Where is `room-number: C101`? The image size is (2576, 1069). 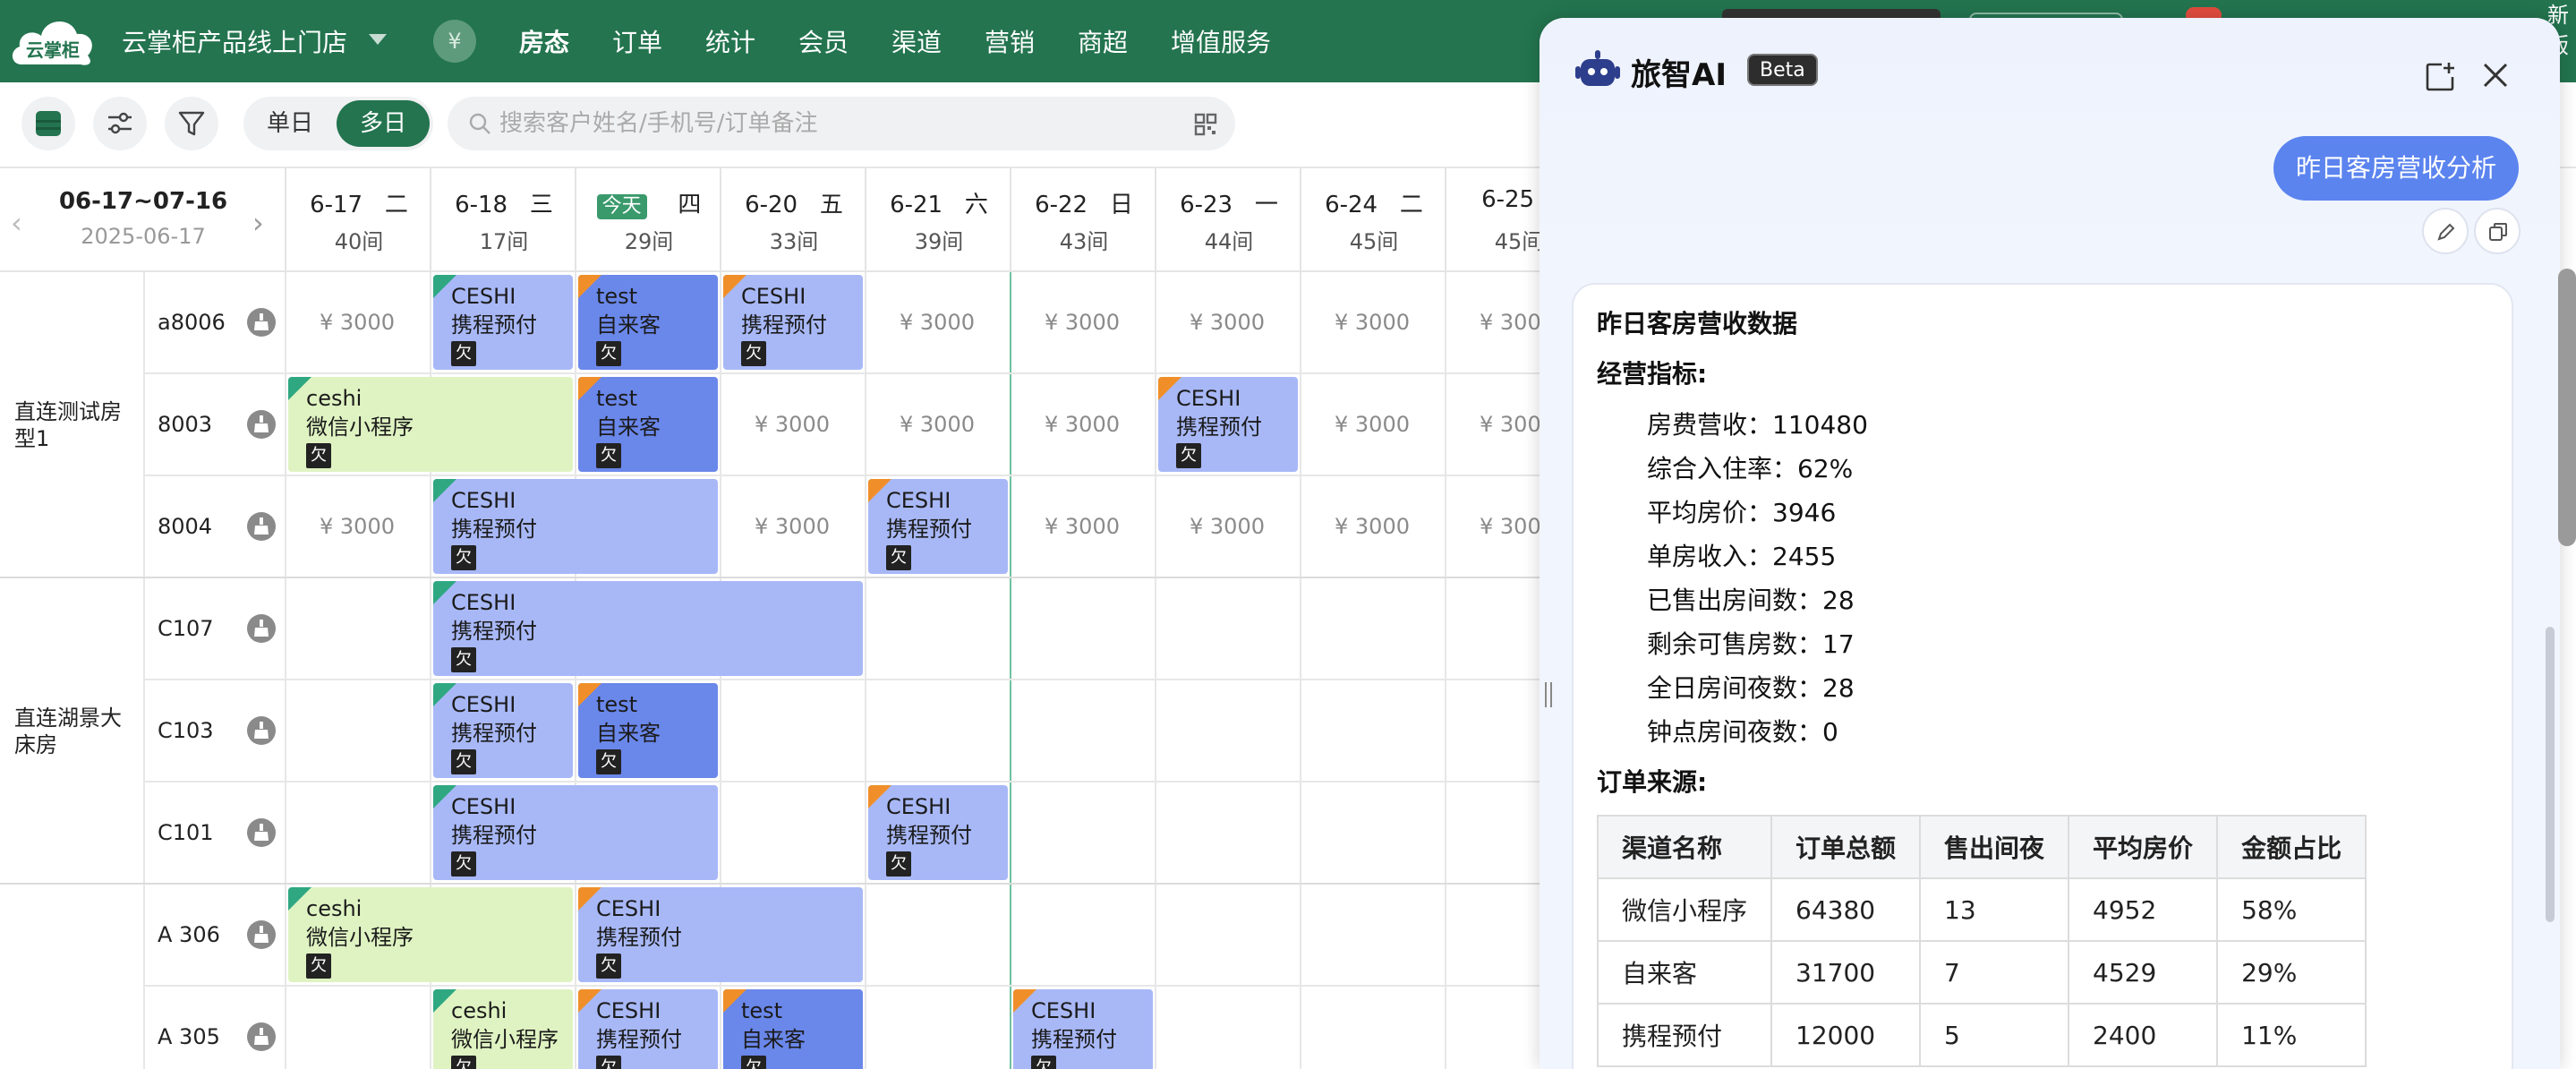
room-number: C101 is located at coordinates (186, 832).